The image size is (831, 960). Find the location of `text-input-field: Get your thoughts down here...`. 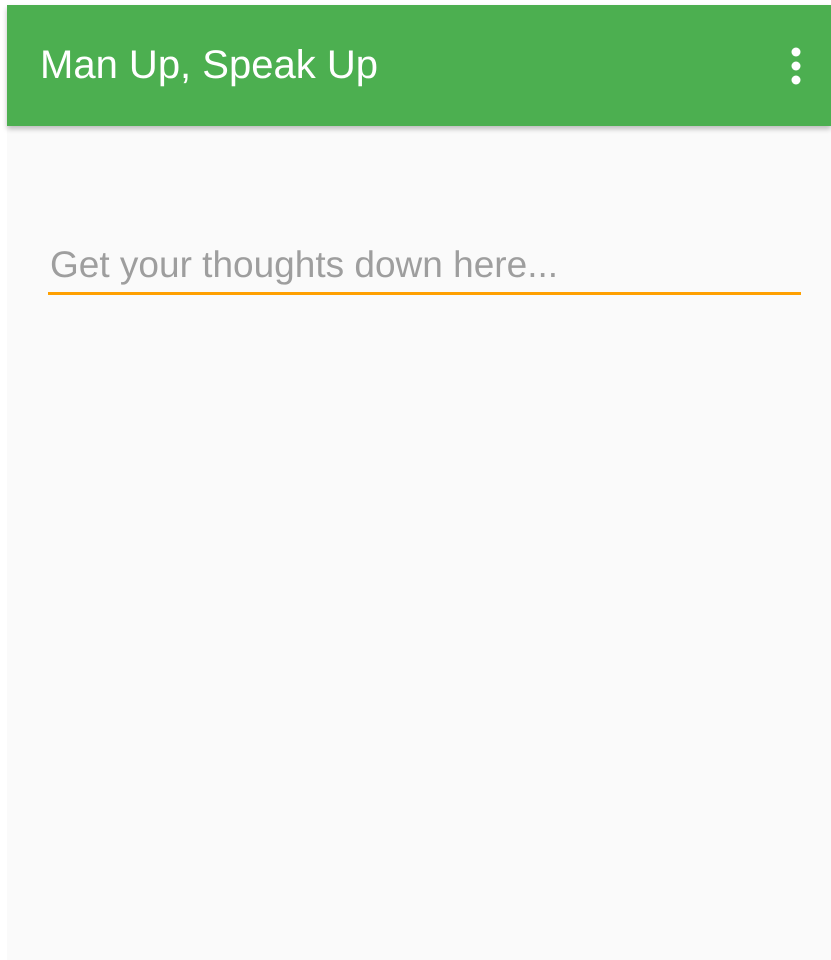

text-input-field: Get your thoughts down here... is located at coordinates (424, 265).